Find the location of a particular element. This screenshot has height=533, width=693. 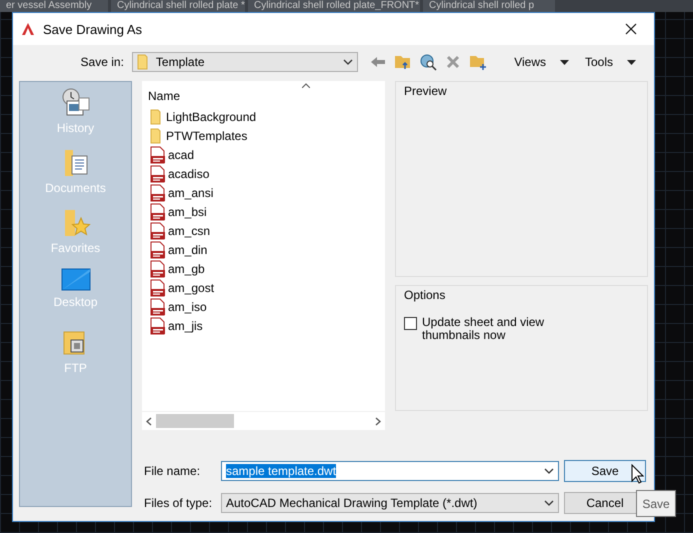

save-in-label: Save in: is located at coordinates (102, 62).